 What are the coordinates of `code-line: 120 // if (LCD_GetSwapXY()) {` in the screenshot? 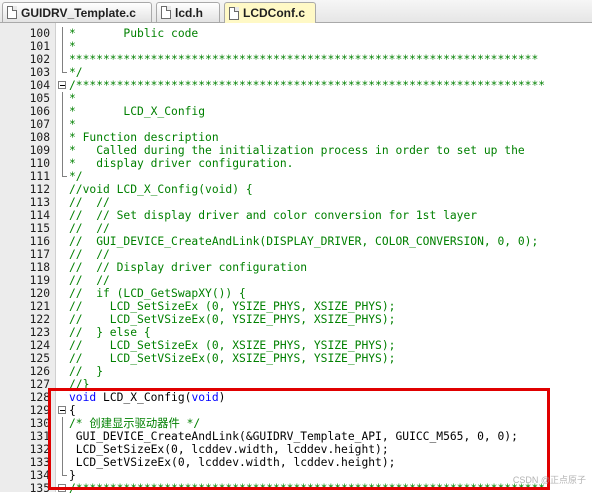 It's located at (296, 293).